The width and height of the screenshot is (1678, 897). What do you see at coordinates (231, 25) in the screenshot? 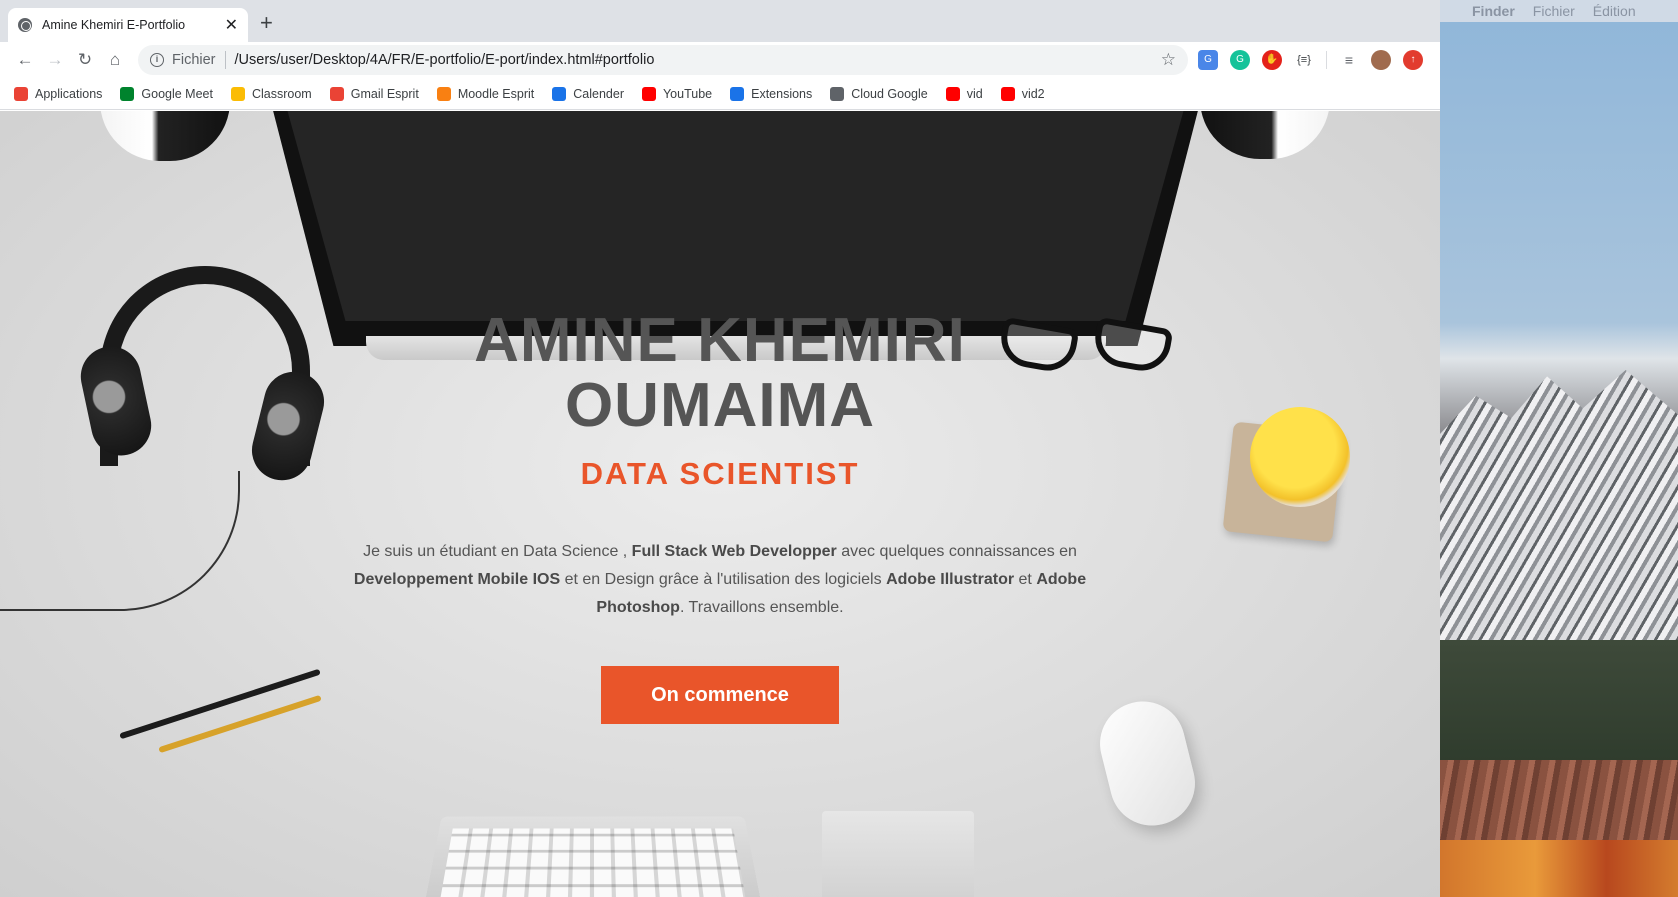
I see `close-tab-icon: ✕` at bounding box center [231, 25].